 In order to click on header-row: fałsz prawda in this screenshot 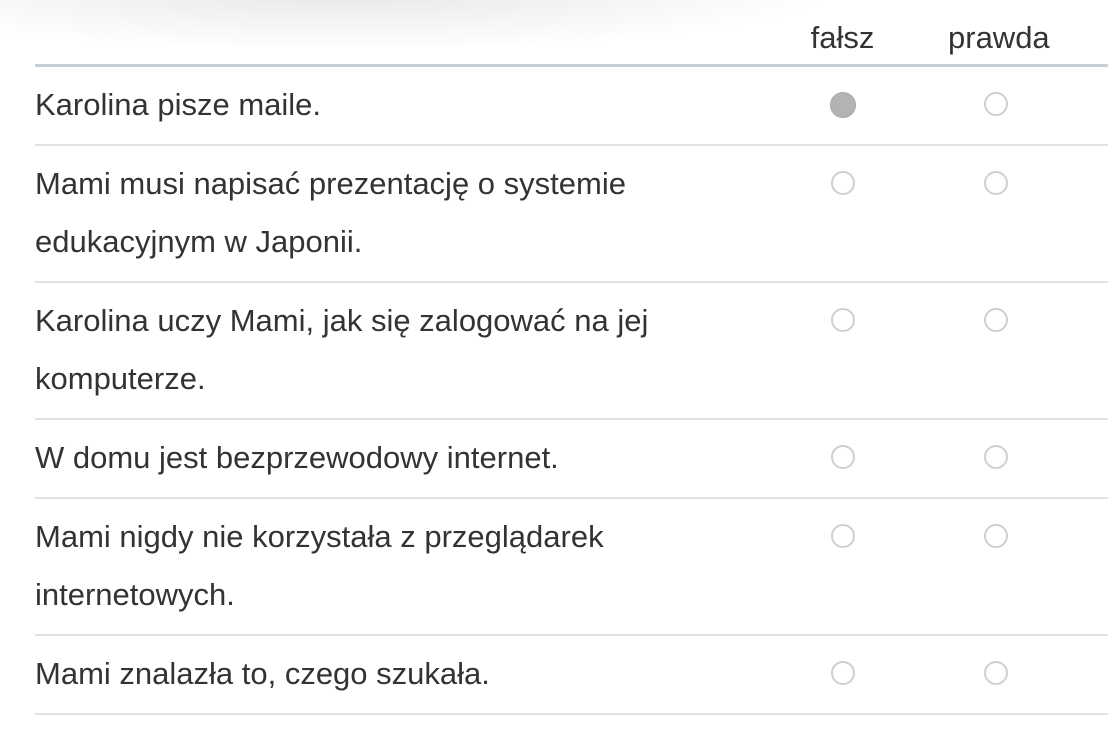, I will do `click(571, 33)`.